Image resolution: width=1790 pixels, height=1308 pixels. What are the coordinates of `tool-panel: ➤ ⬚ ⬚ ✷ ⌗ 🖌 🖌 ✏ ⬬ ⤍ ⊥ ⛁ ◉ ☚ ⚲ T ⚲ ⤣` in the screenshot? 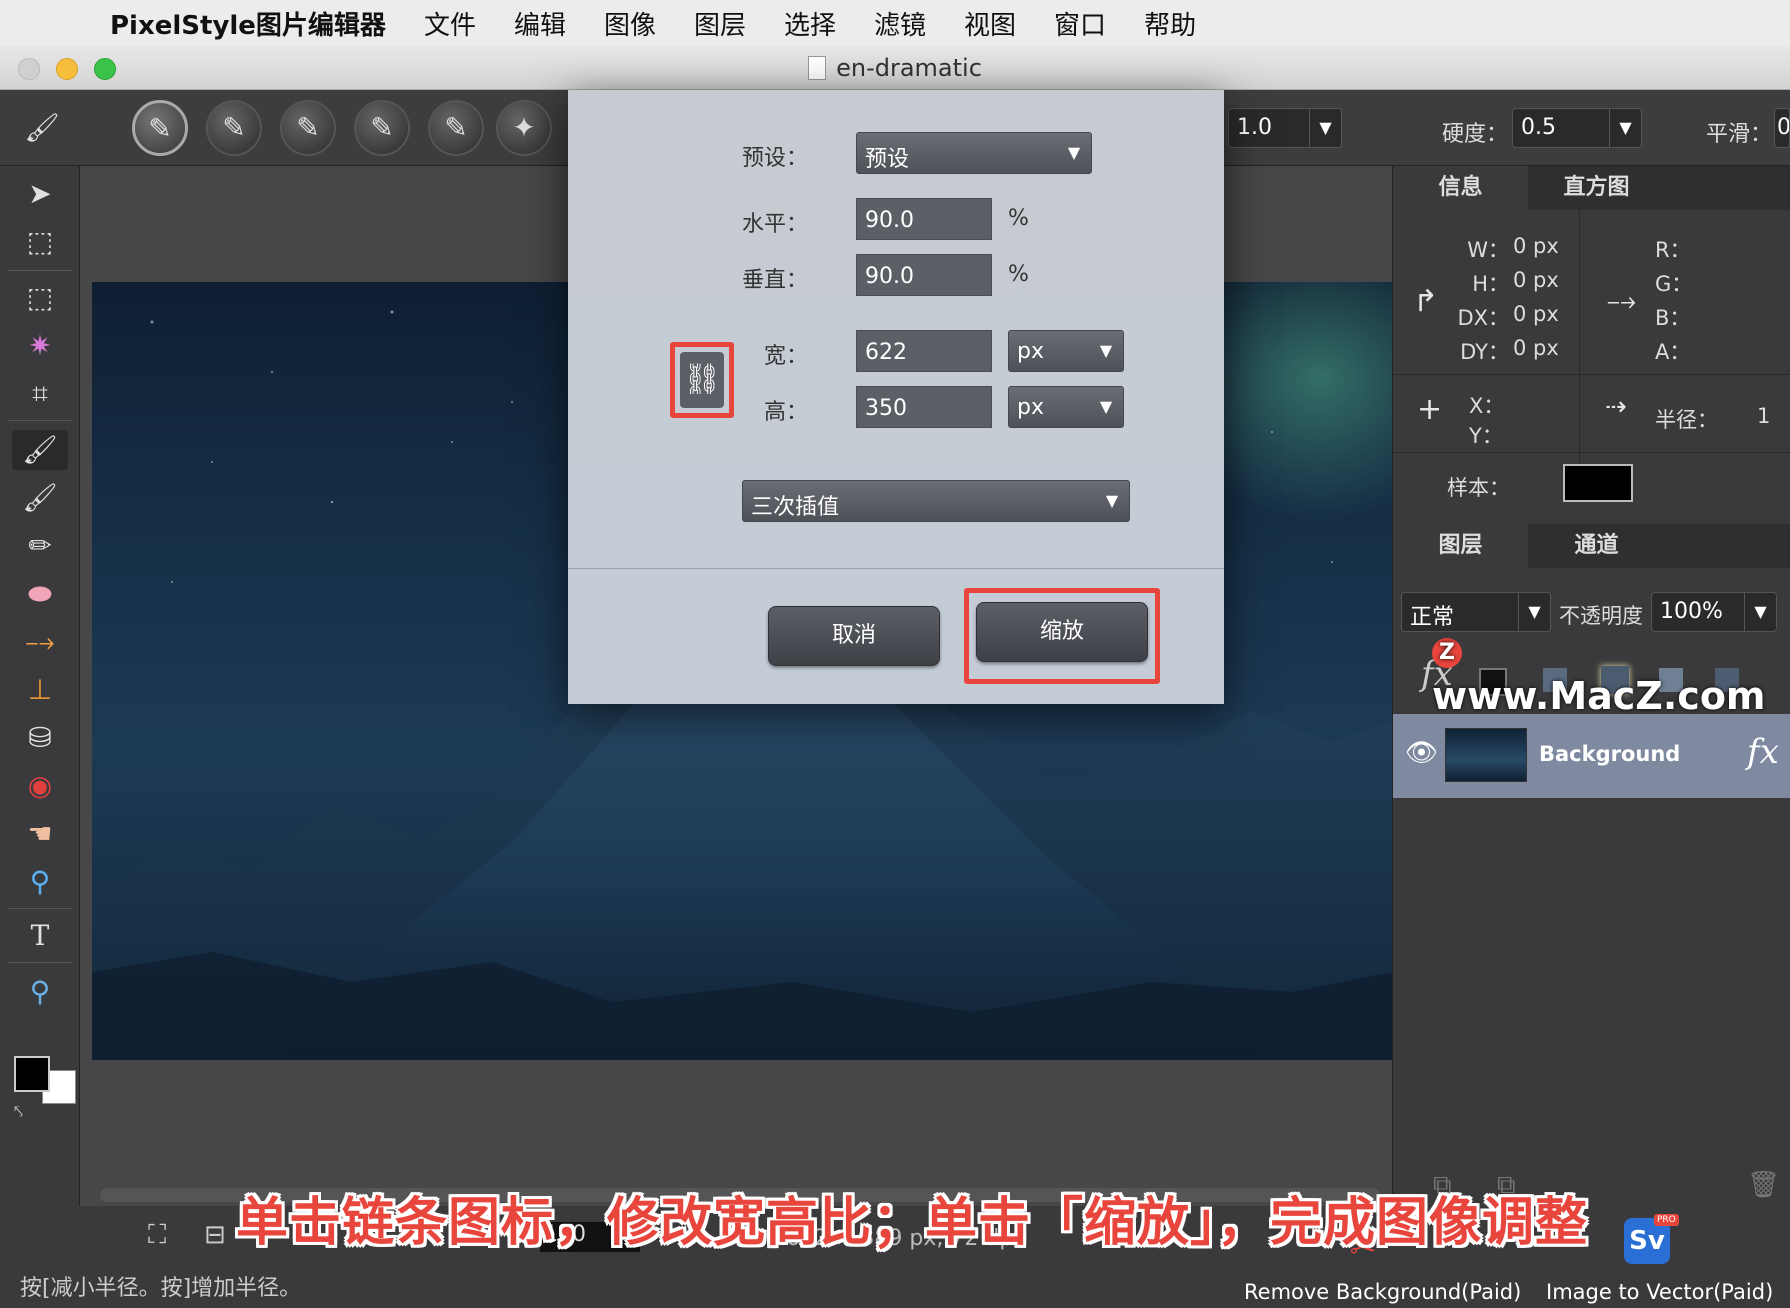 It's located at (40, 686).